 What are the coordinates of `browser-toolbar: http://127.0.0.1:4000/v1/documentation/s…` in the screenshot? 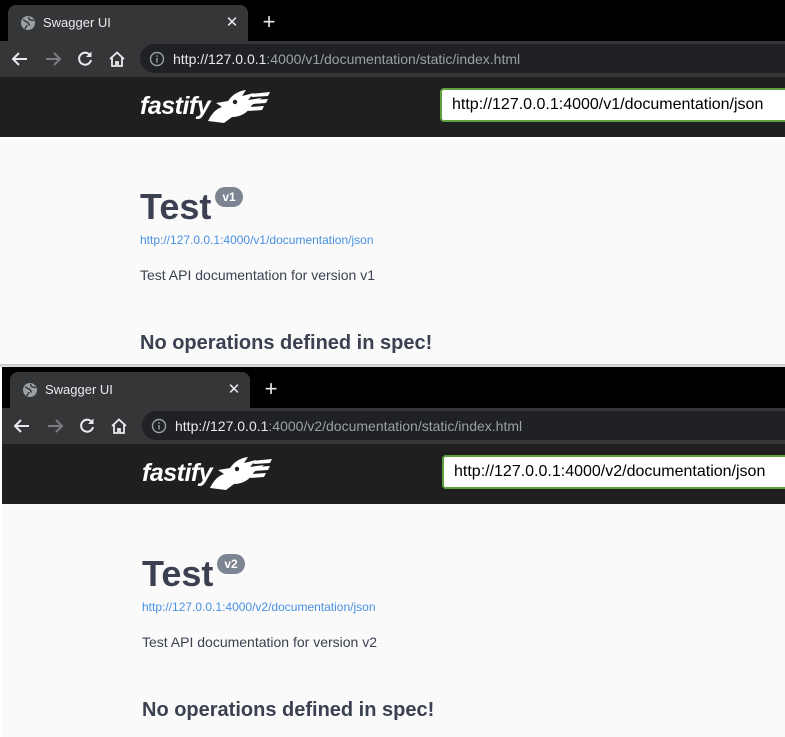 It's located at (392, 59).